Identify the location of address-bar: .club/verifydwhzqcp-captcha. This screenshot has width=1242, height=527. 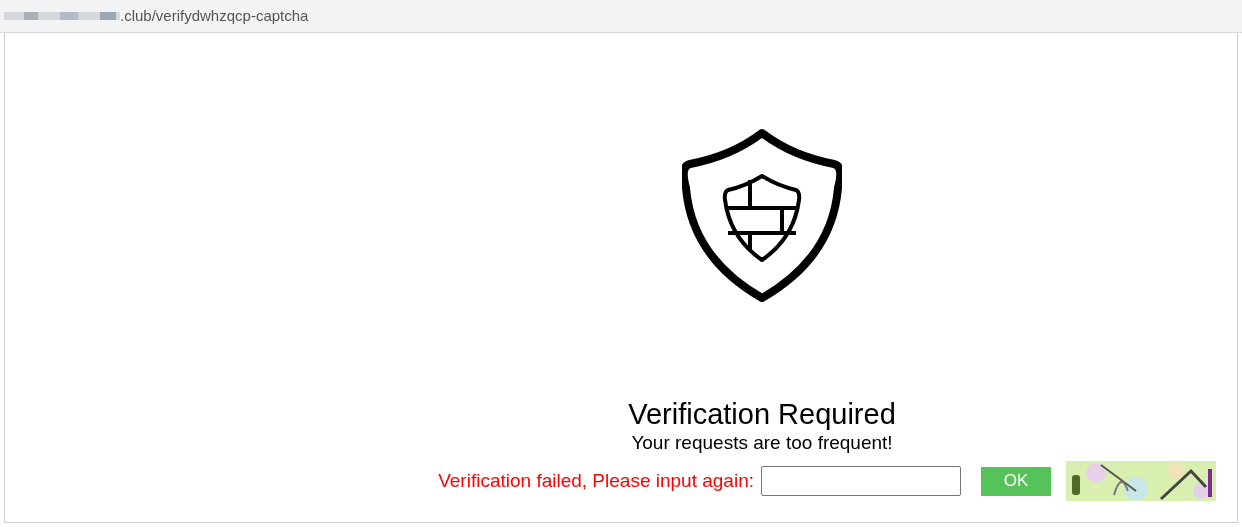
(621, 16).